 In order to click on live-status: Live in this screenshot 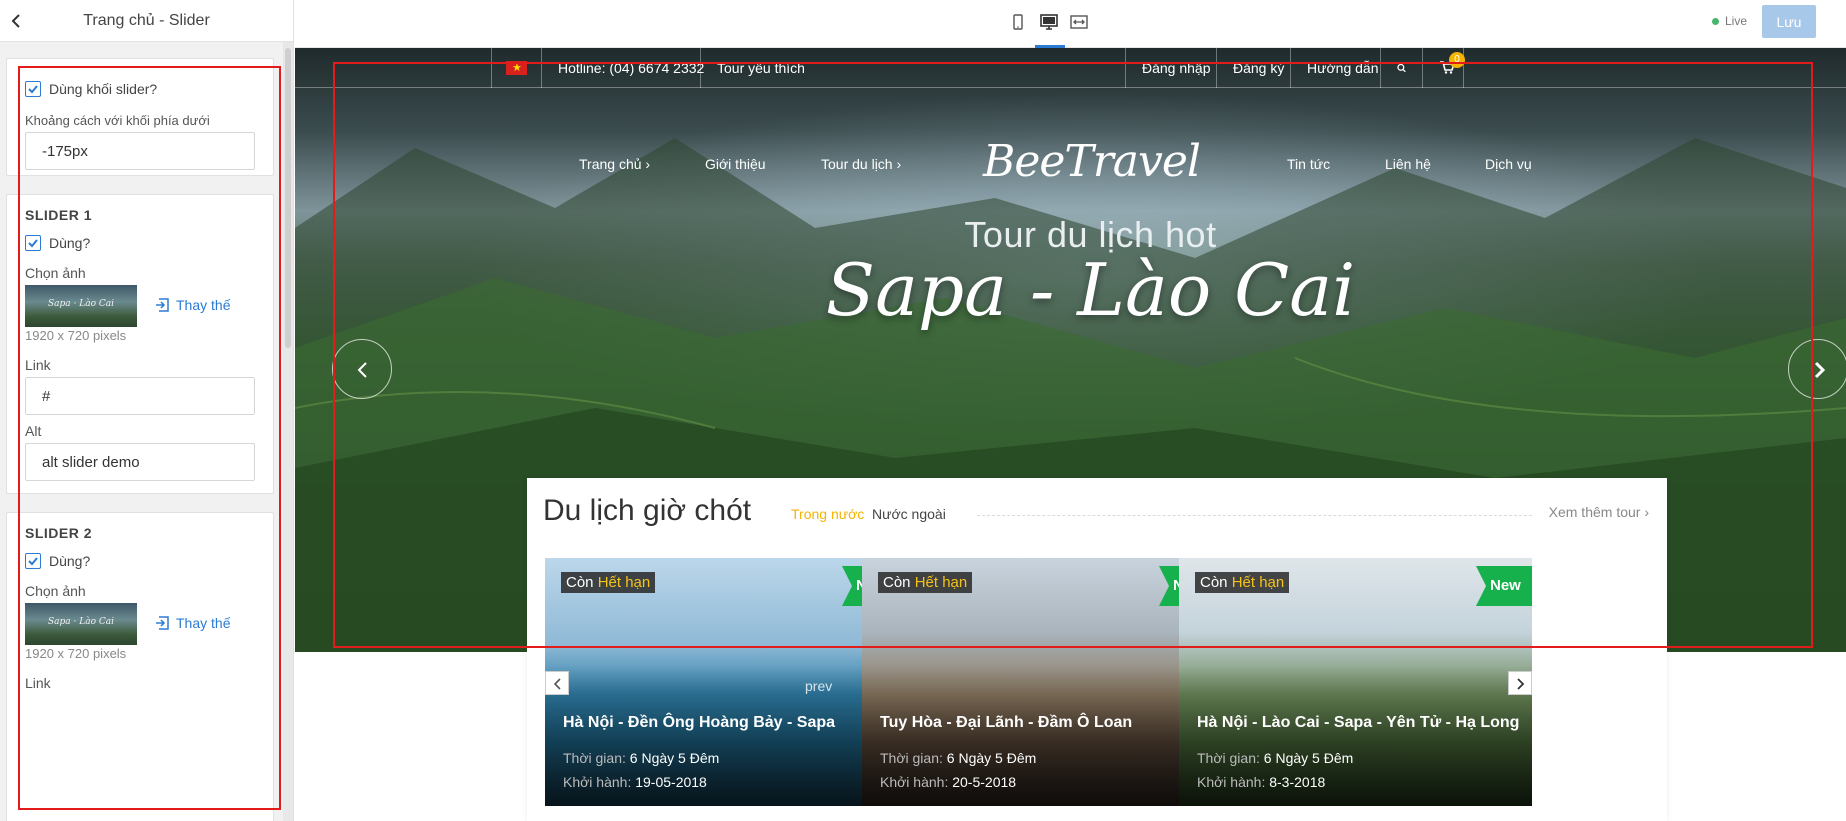, I will do `click(1729, 21)`.